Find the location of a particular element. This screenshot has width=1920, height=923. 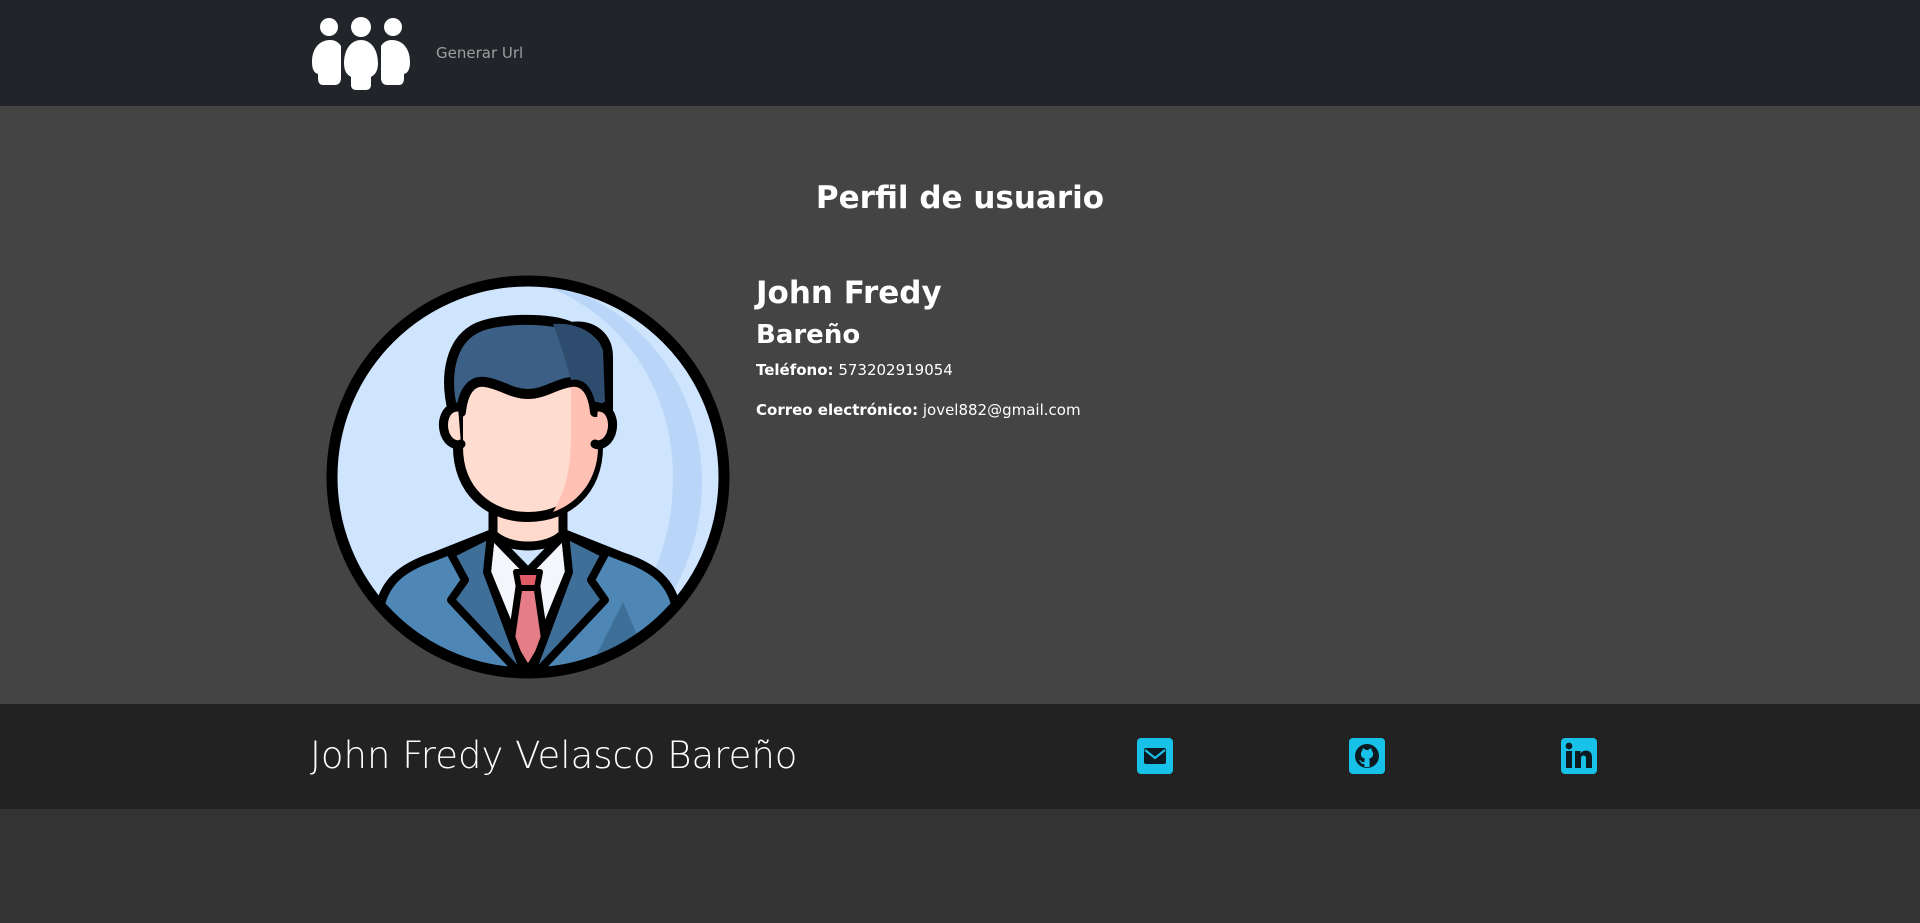

users-group-icon is located at coordinates (361, 53).